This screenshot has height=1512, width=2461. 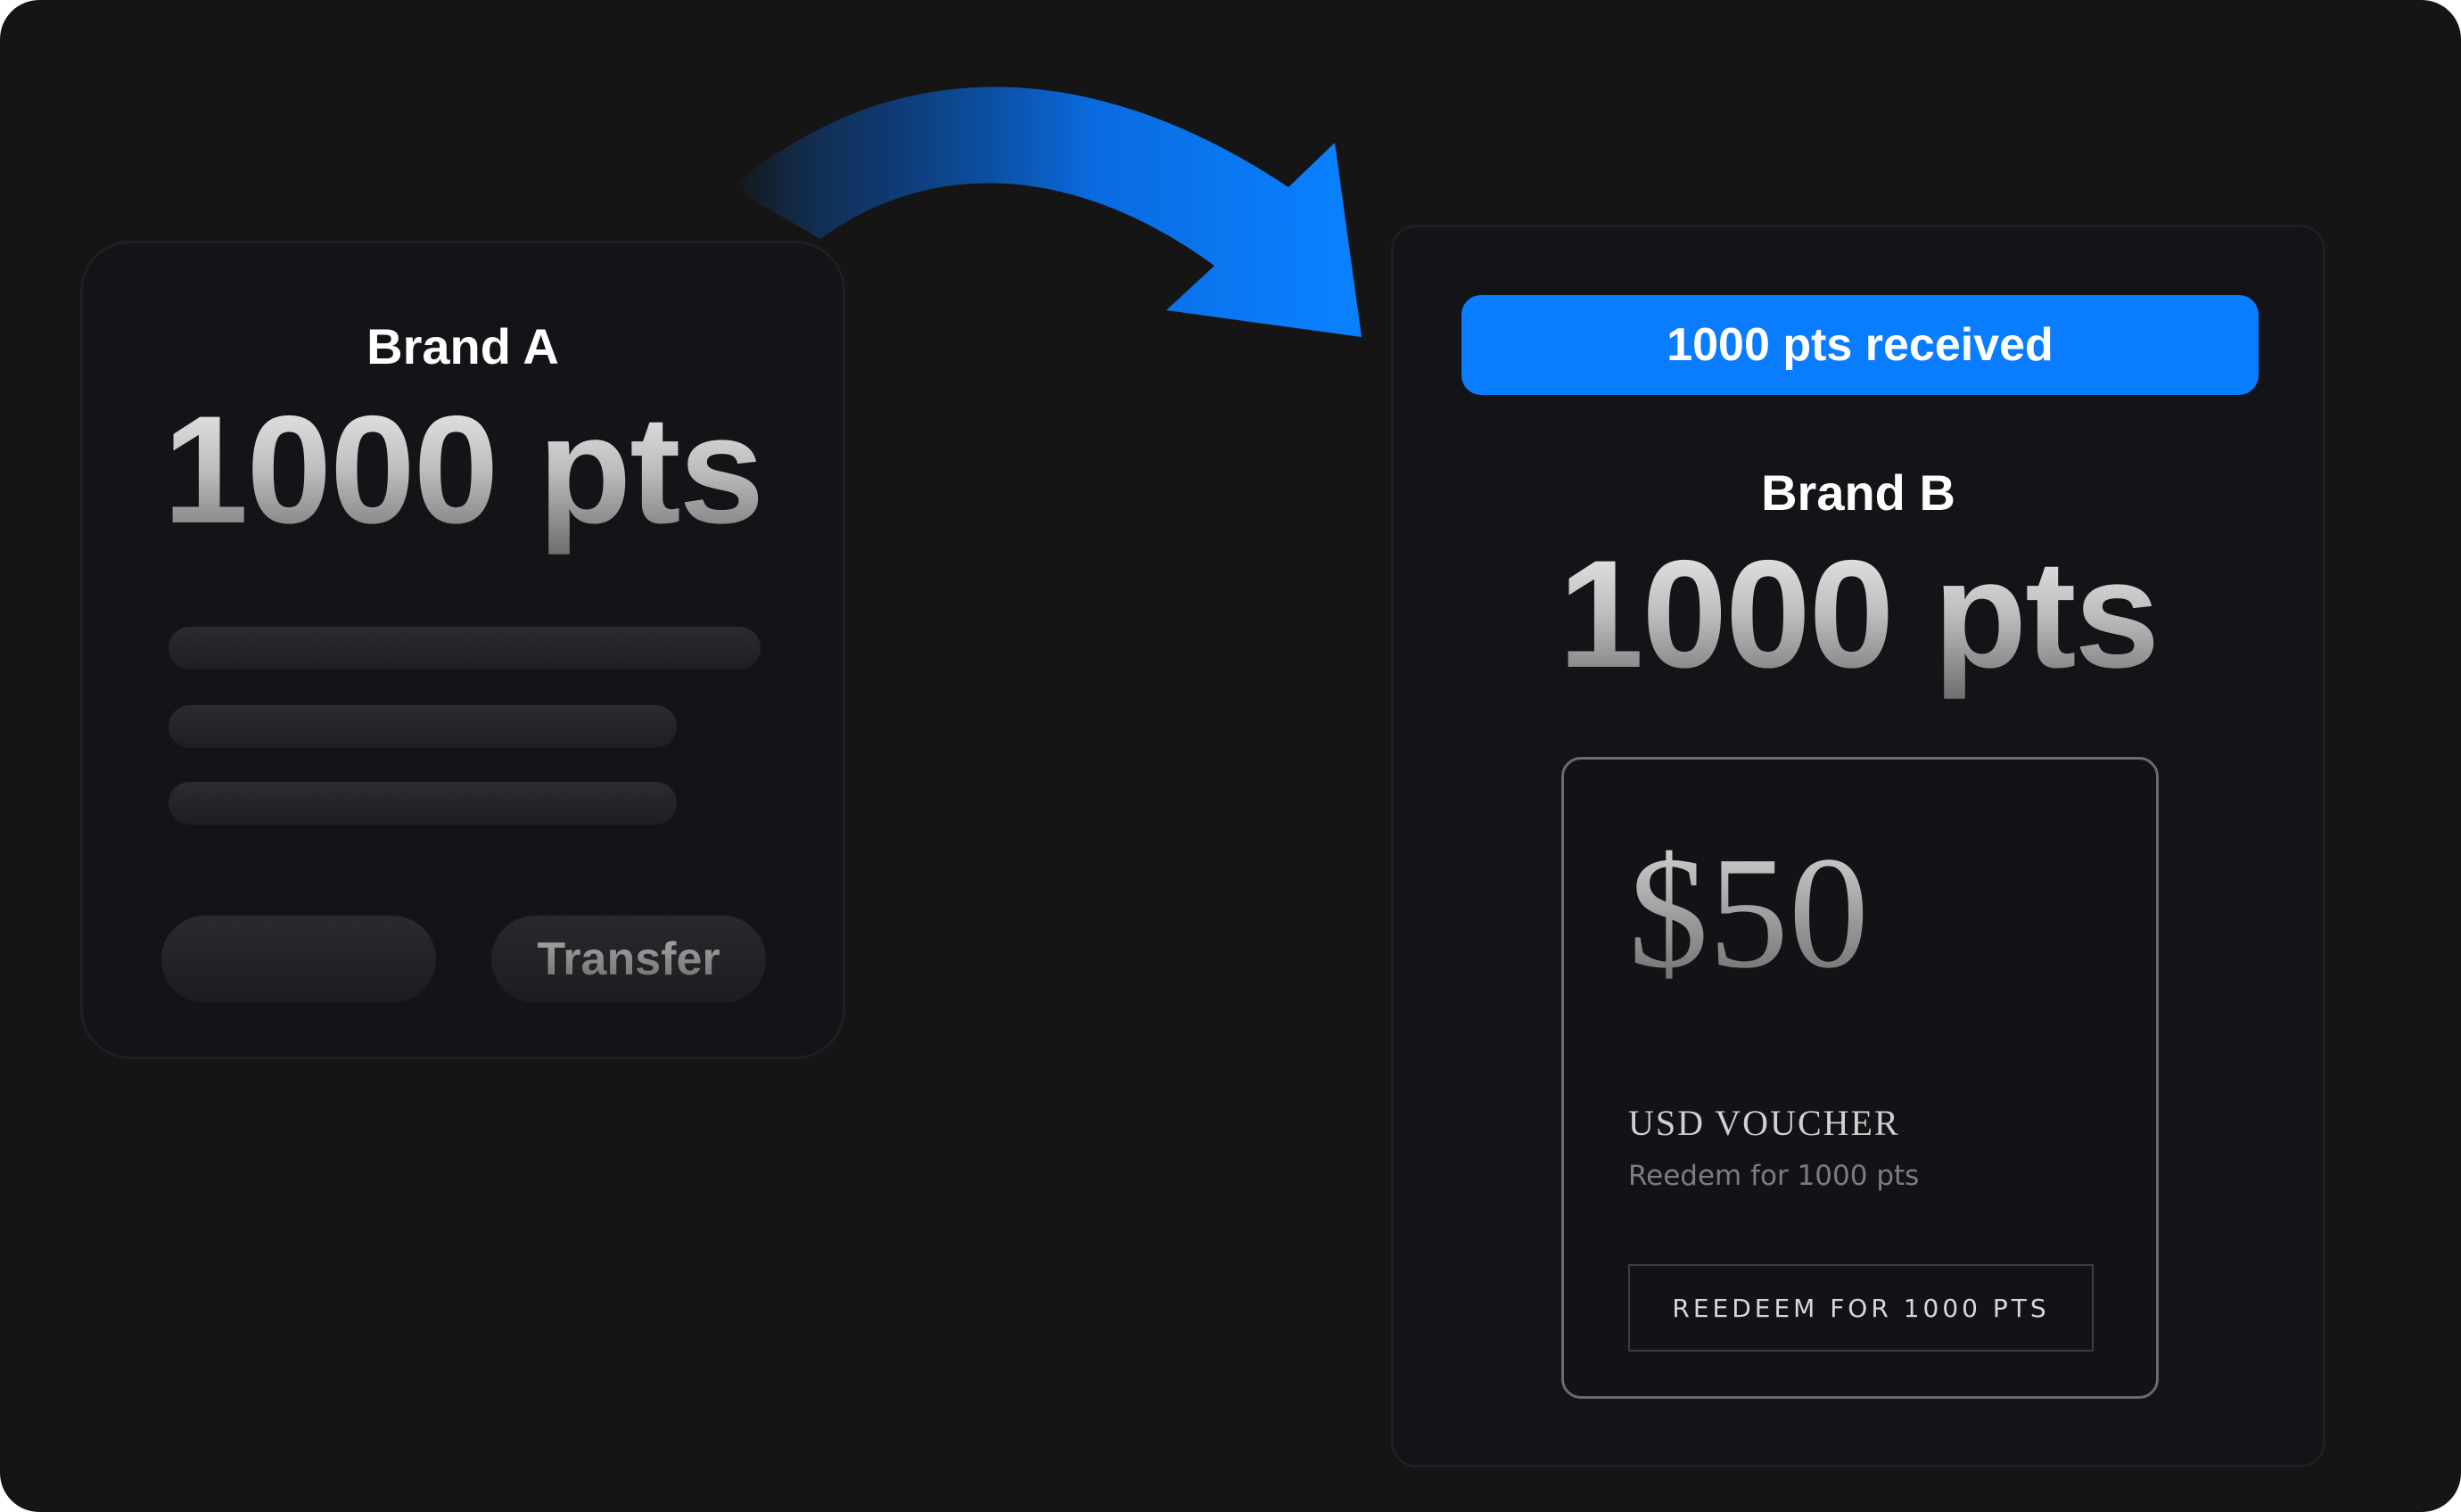 I want to click on brand-b-title: Brand B, so click(x=1858, y=492).